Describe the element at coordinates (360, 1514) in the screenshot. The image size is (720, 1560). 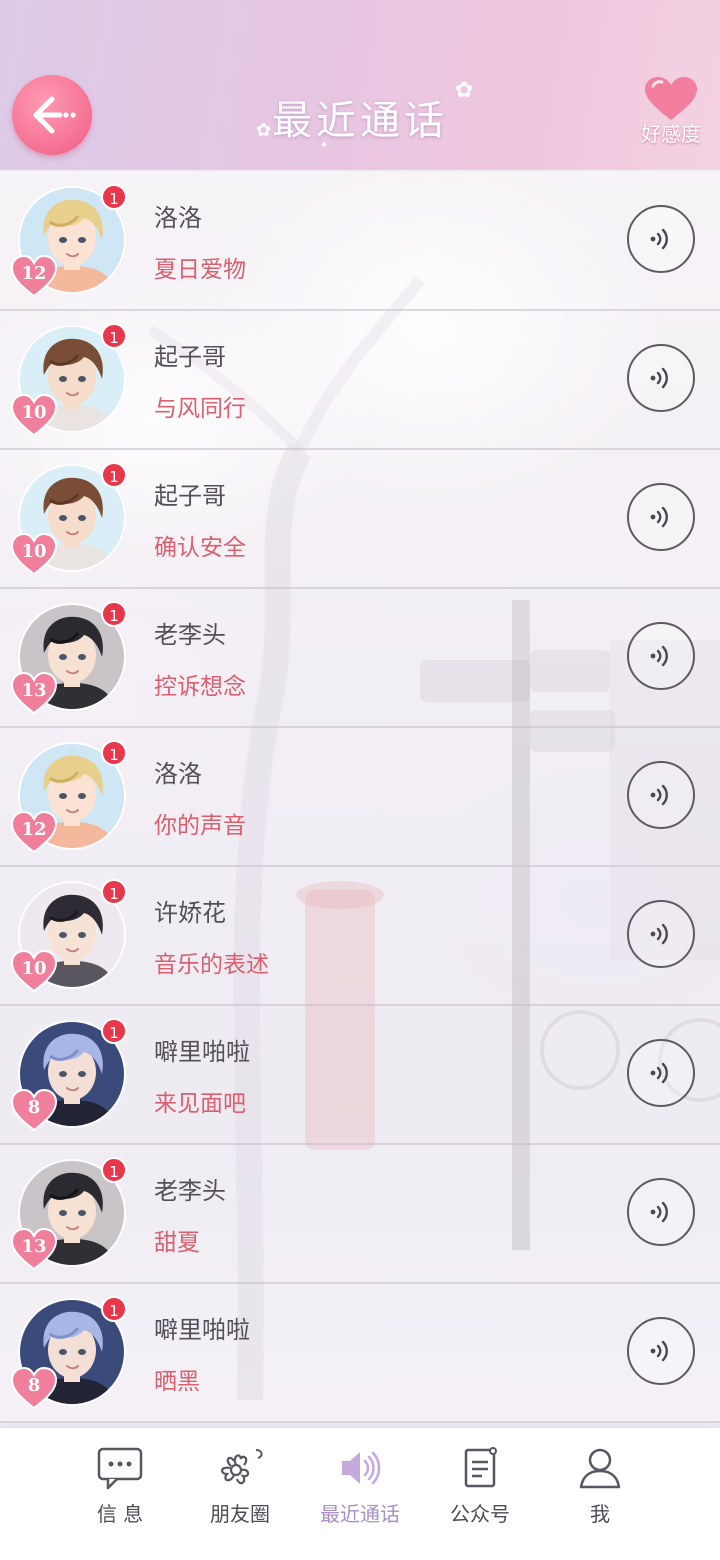
I see `nav-label: 最近通话` at that location.